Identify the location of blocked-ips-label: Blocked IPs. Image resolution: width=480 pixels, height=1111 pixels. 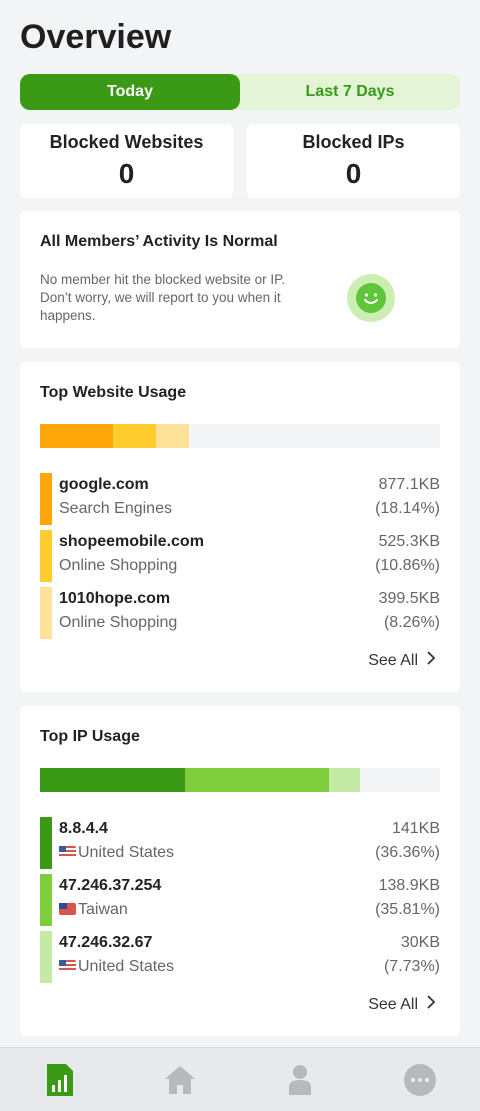
(353, 142).